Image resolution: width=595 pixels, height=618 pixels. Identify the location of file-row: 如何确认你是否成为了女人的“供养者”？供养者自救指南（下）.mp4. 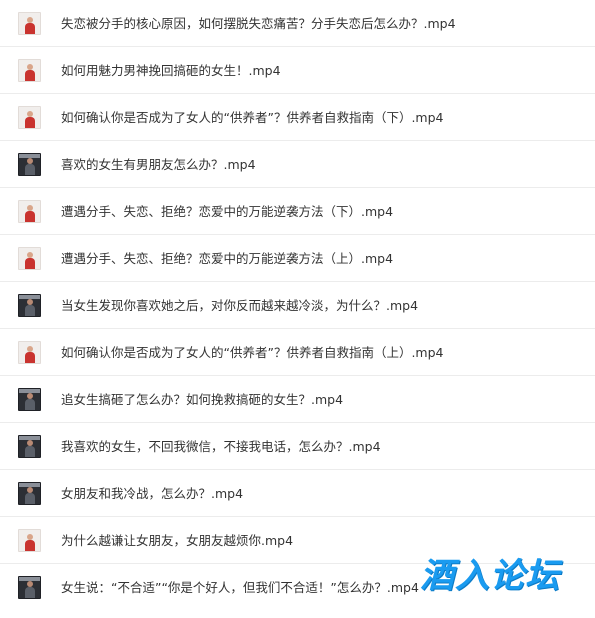
(297, 117).